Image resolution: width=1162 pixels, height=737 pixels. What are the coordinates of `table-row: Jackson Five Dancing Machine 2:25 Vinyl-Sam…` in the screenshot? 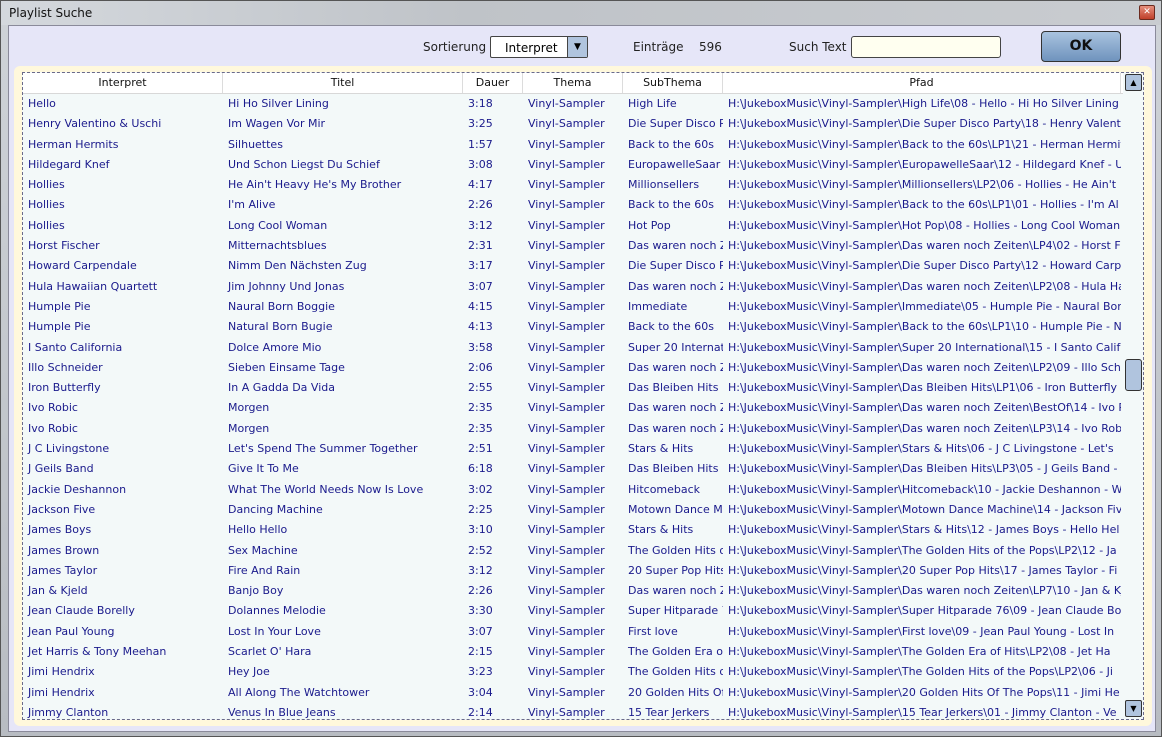 It's located at (573, 510).